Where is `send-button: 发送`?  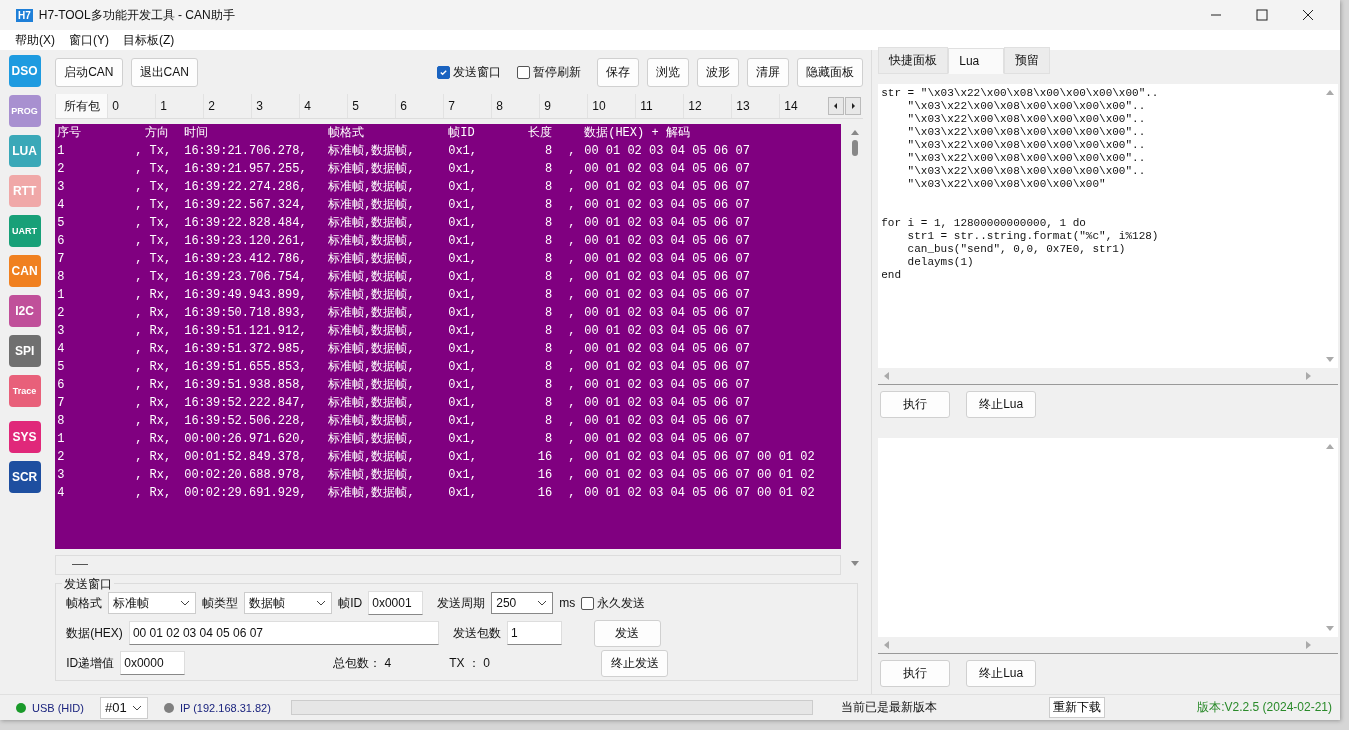 send-button: 发送 is located at coordinates (627, 633).